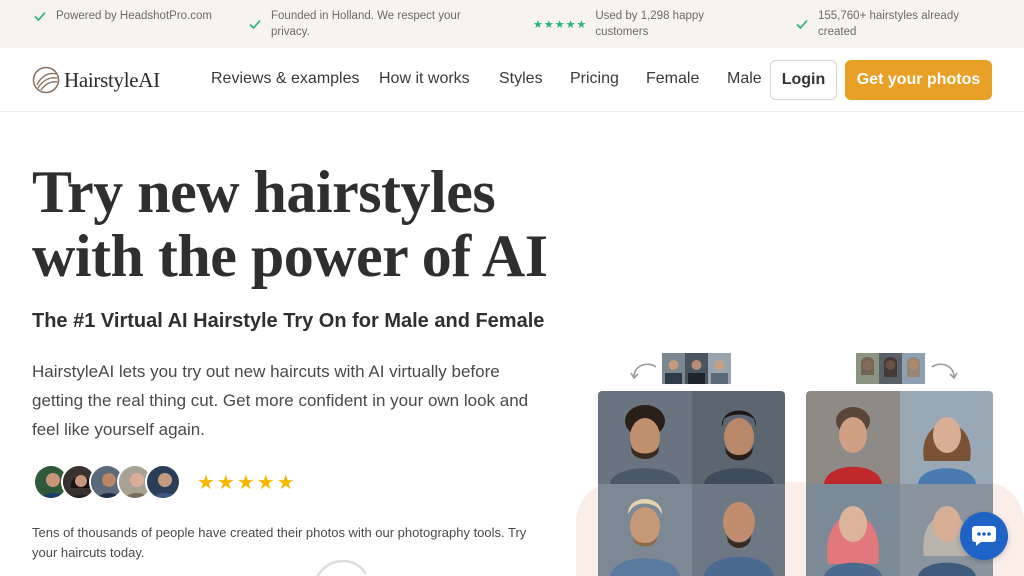 The width and height of the screenshot is (1024, 576). I want to click on logo: HairstyleAI, so click(96, 80).